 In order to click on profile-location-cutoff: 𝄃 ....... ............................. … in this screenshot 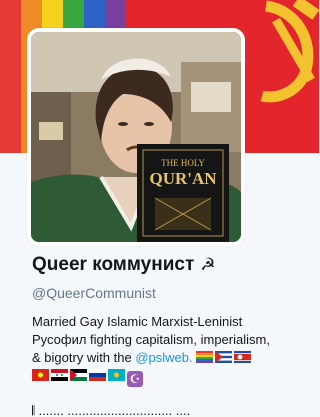, I will do `click(111, 410)`.